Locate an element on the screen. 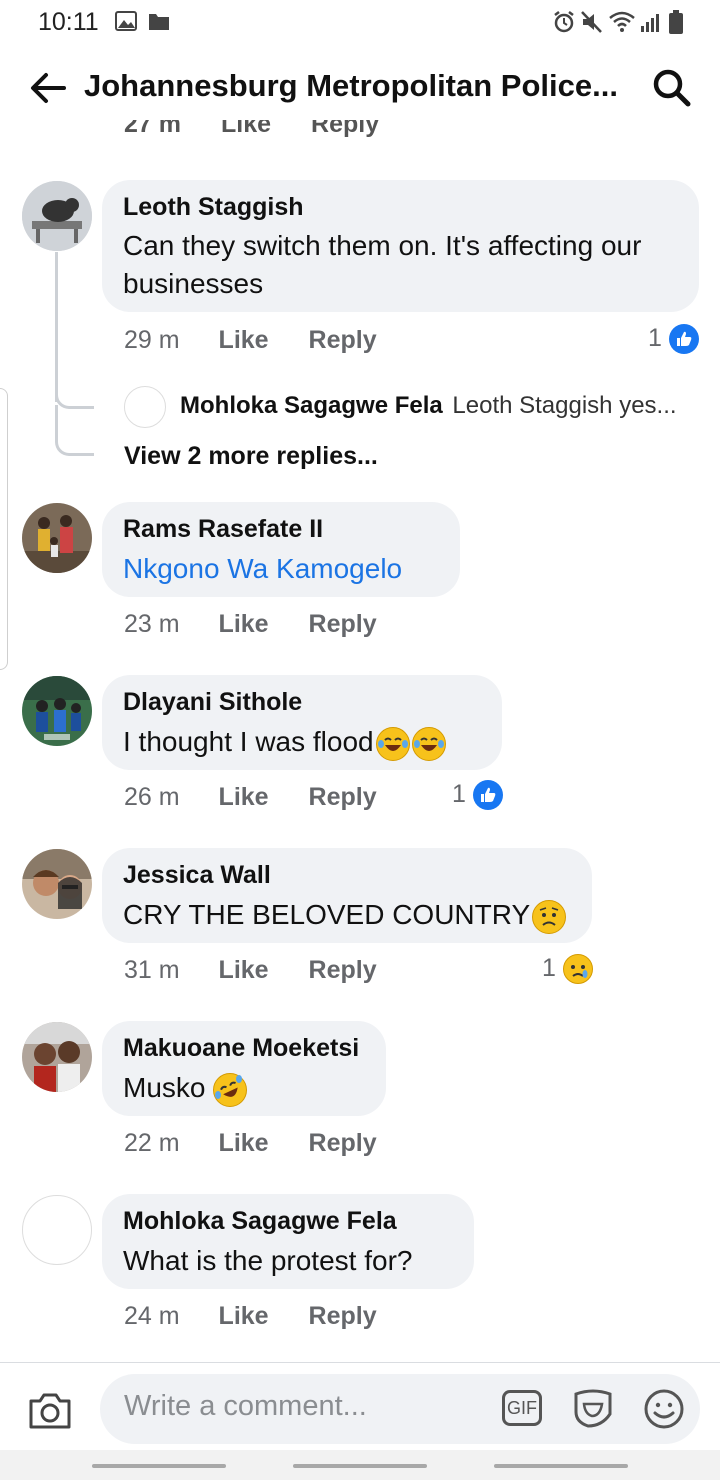 Image resolution: width=720 pixels, height=1480 pixels. comment-actions: 22 m Like Reply is located at coordinates (250, 1143).